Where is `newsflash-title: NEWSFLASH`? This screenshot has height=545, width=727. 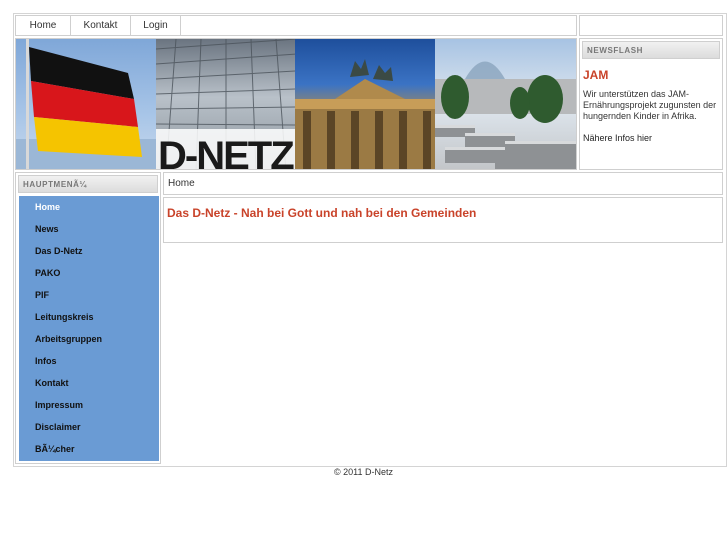 newsflash-title: NEWSFLASH is located at coordinates (651, 50).